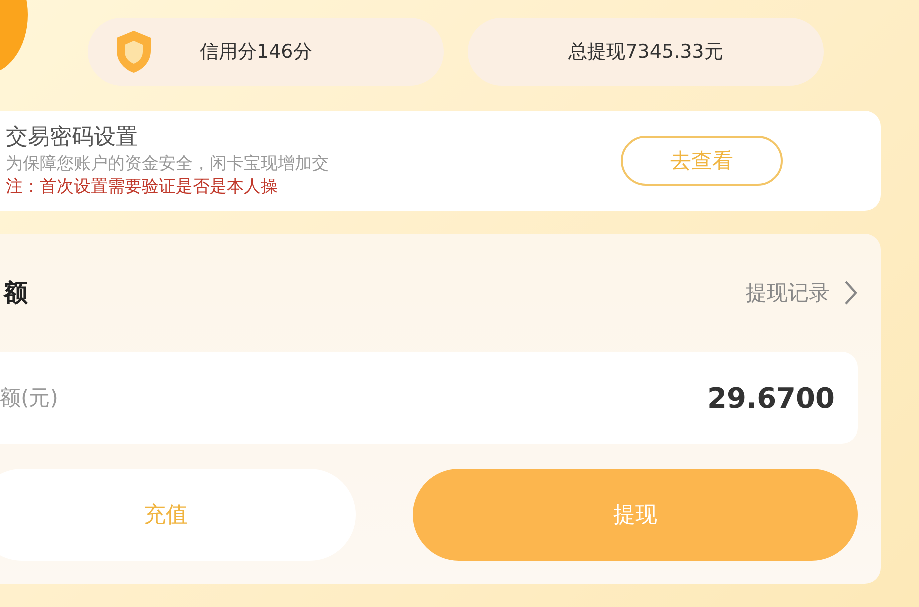 Image resolution: width=919 pixels, height=607 pixels. What do you see at coordinates (72, 138) in the screenshot?
I see `card-title: 交易密码设置` at bounding box center [72, 138].